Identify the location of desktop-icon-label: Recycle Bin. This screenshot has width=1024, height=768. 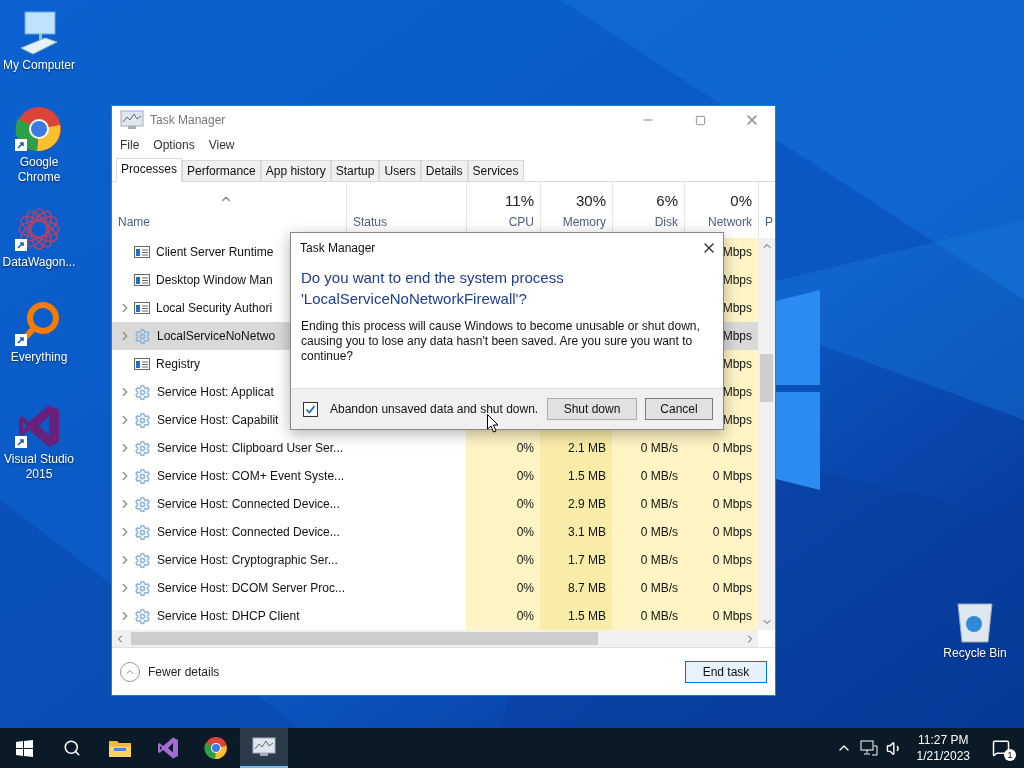
(975, 653).